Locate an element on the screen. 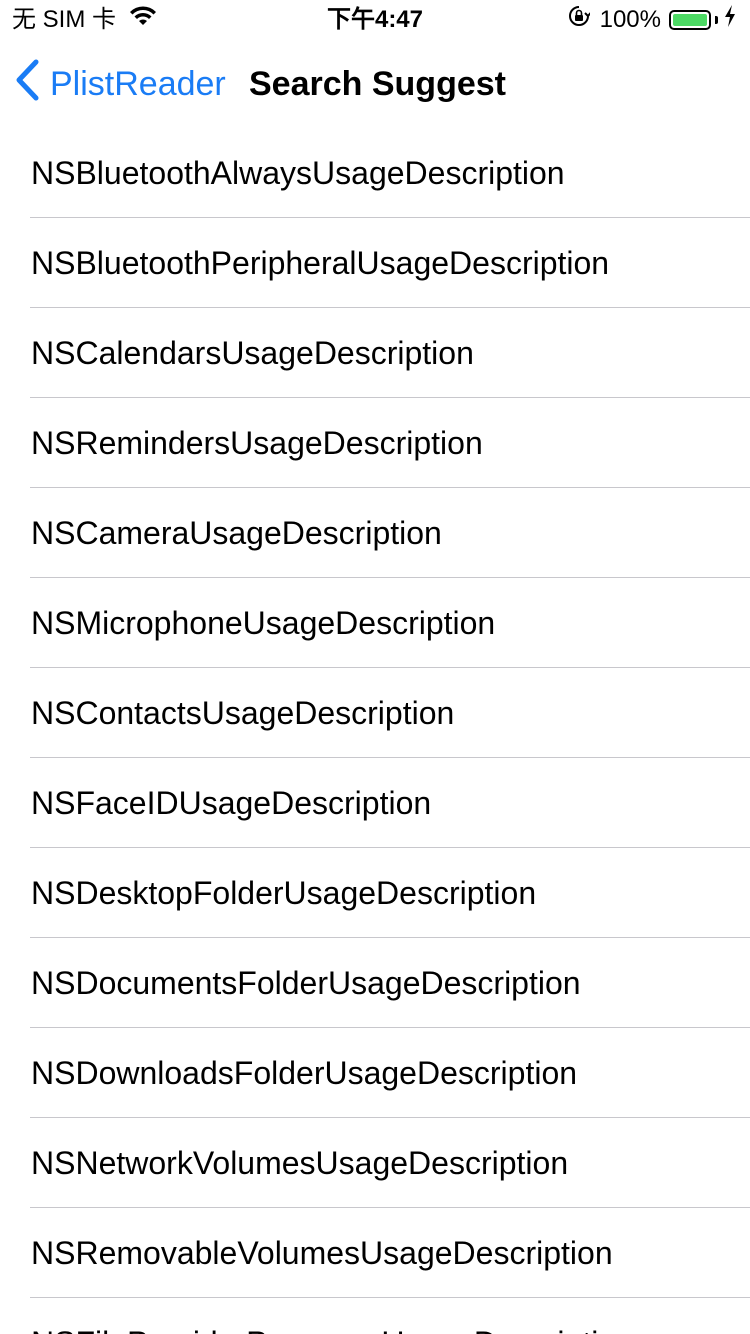 This screenshot has height=1334, width=750. list-item: NSNetworkVolumesUsageDescription is located at coordinates (375, 1163).